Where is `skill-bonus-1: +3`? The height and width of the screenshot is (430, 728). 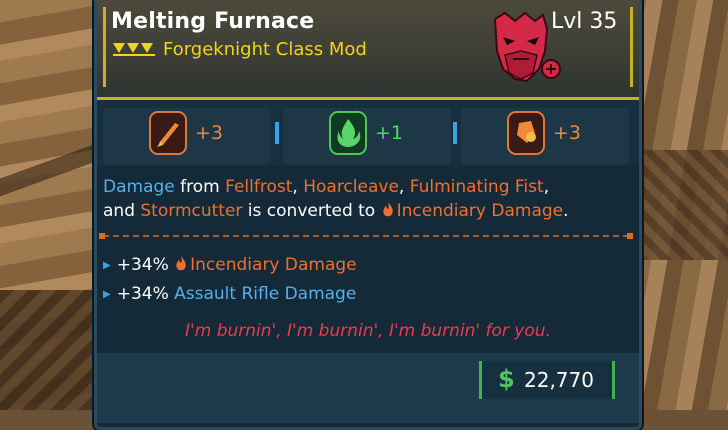 skill-bonus-1: +3 is located at coordinates (187, 136).